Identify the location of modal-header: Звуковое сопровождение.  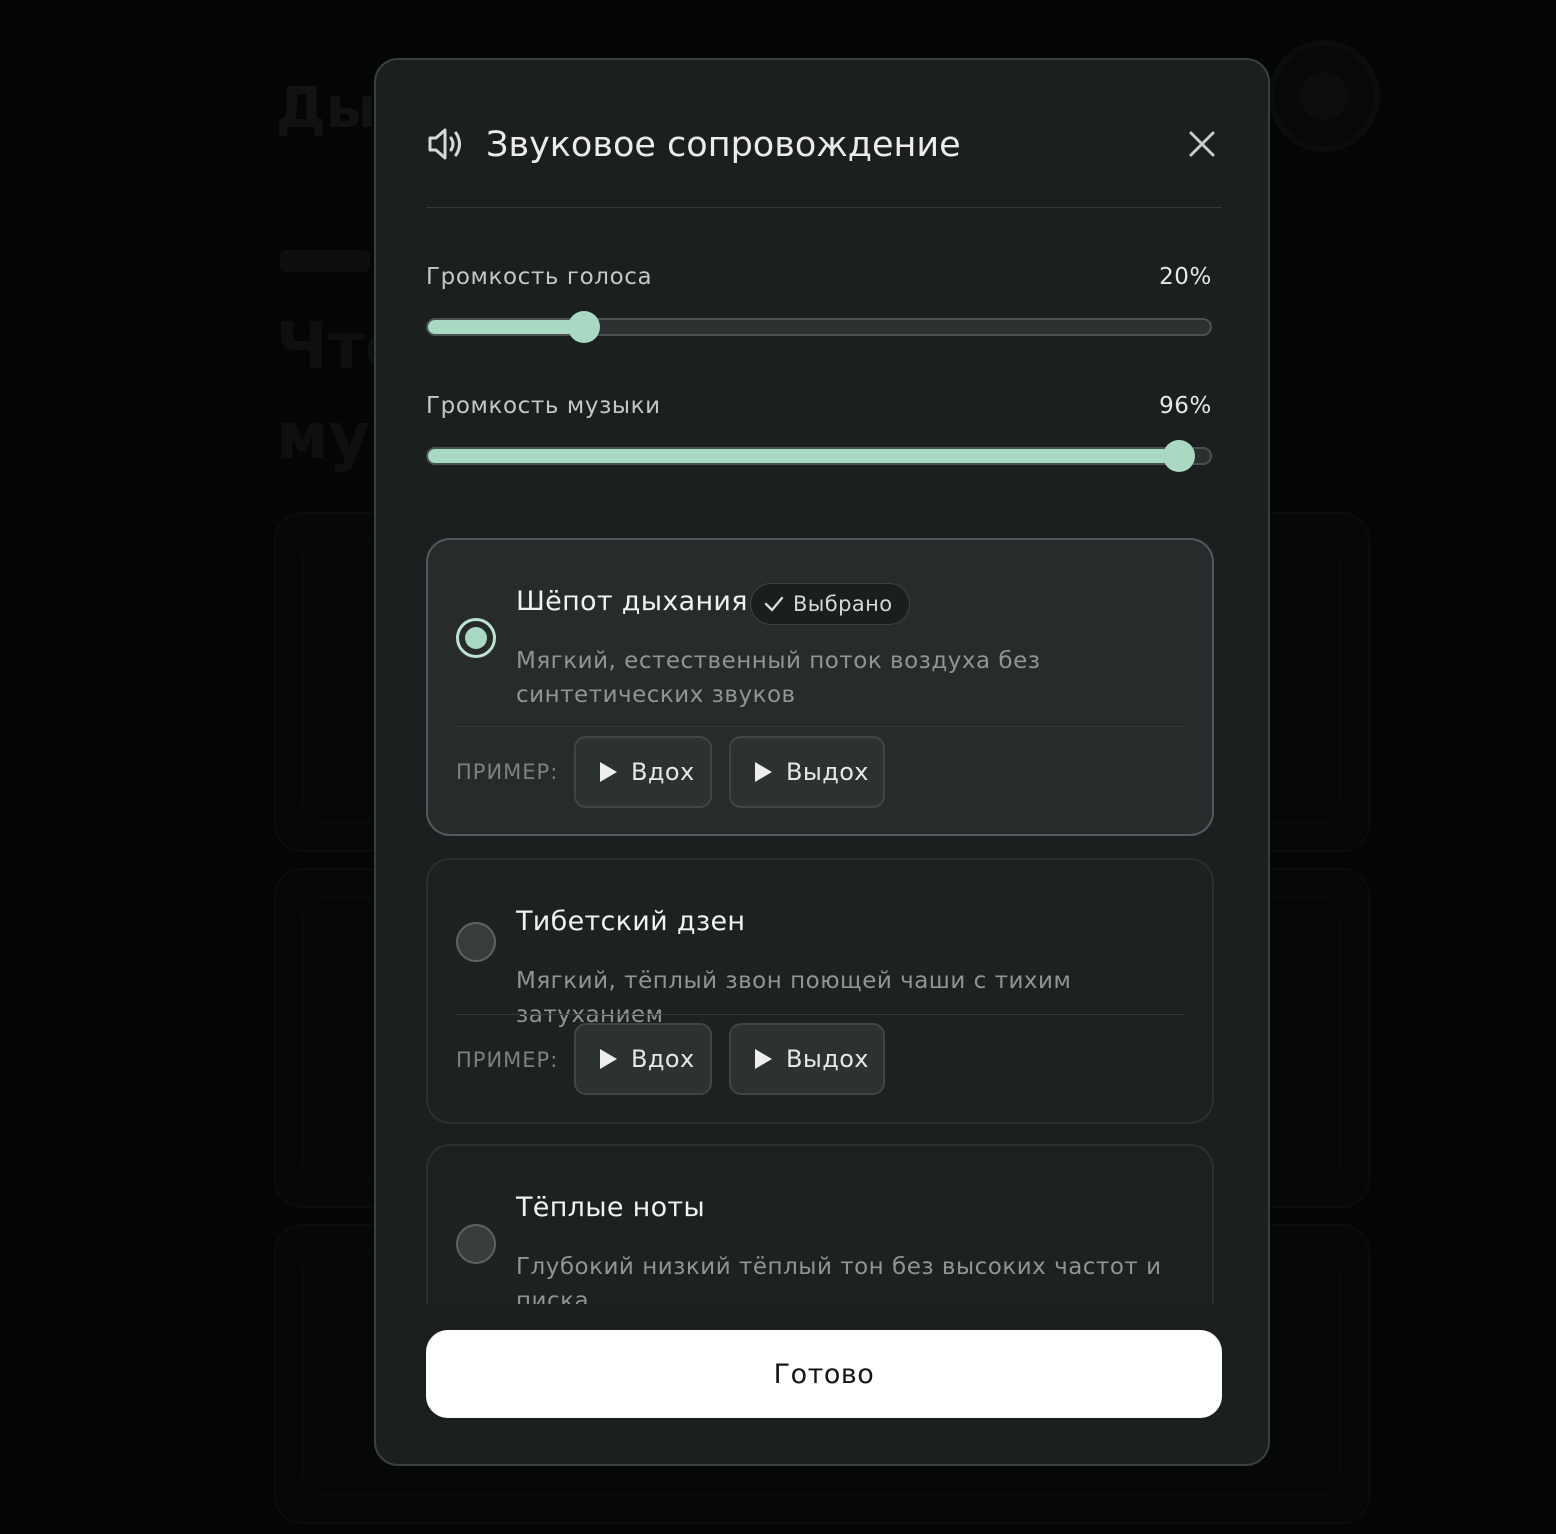
(824, 163).